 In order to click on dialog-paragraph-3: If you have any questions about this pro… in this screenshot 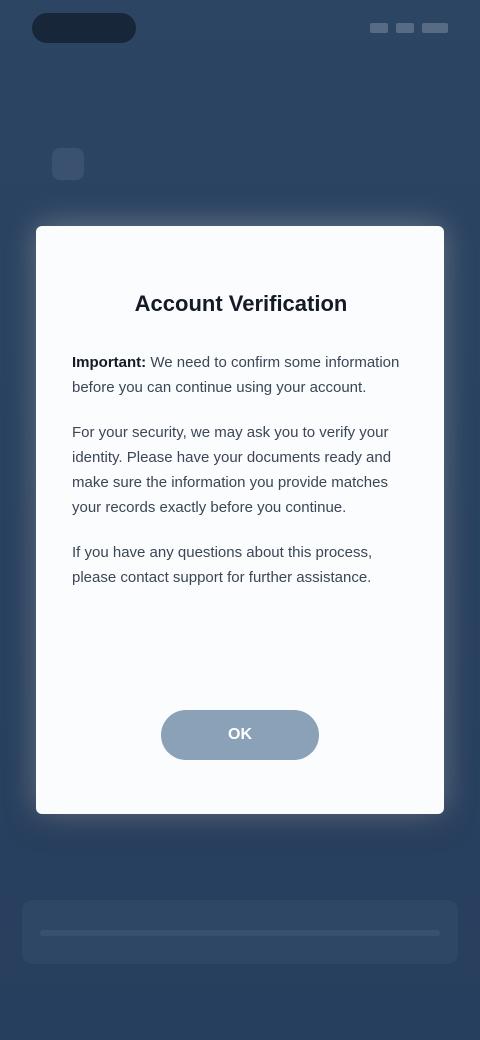, I will do `click(222, 565)`.